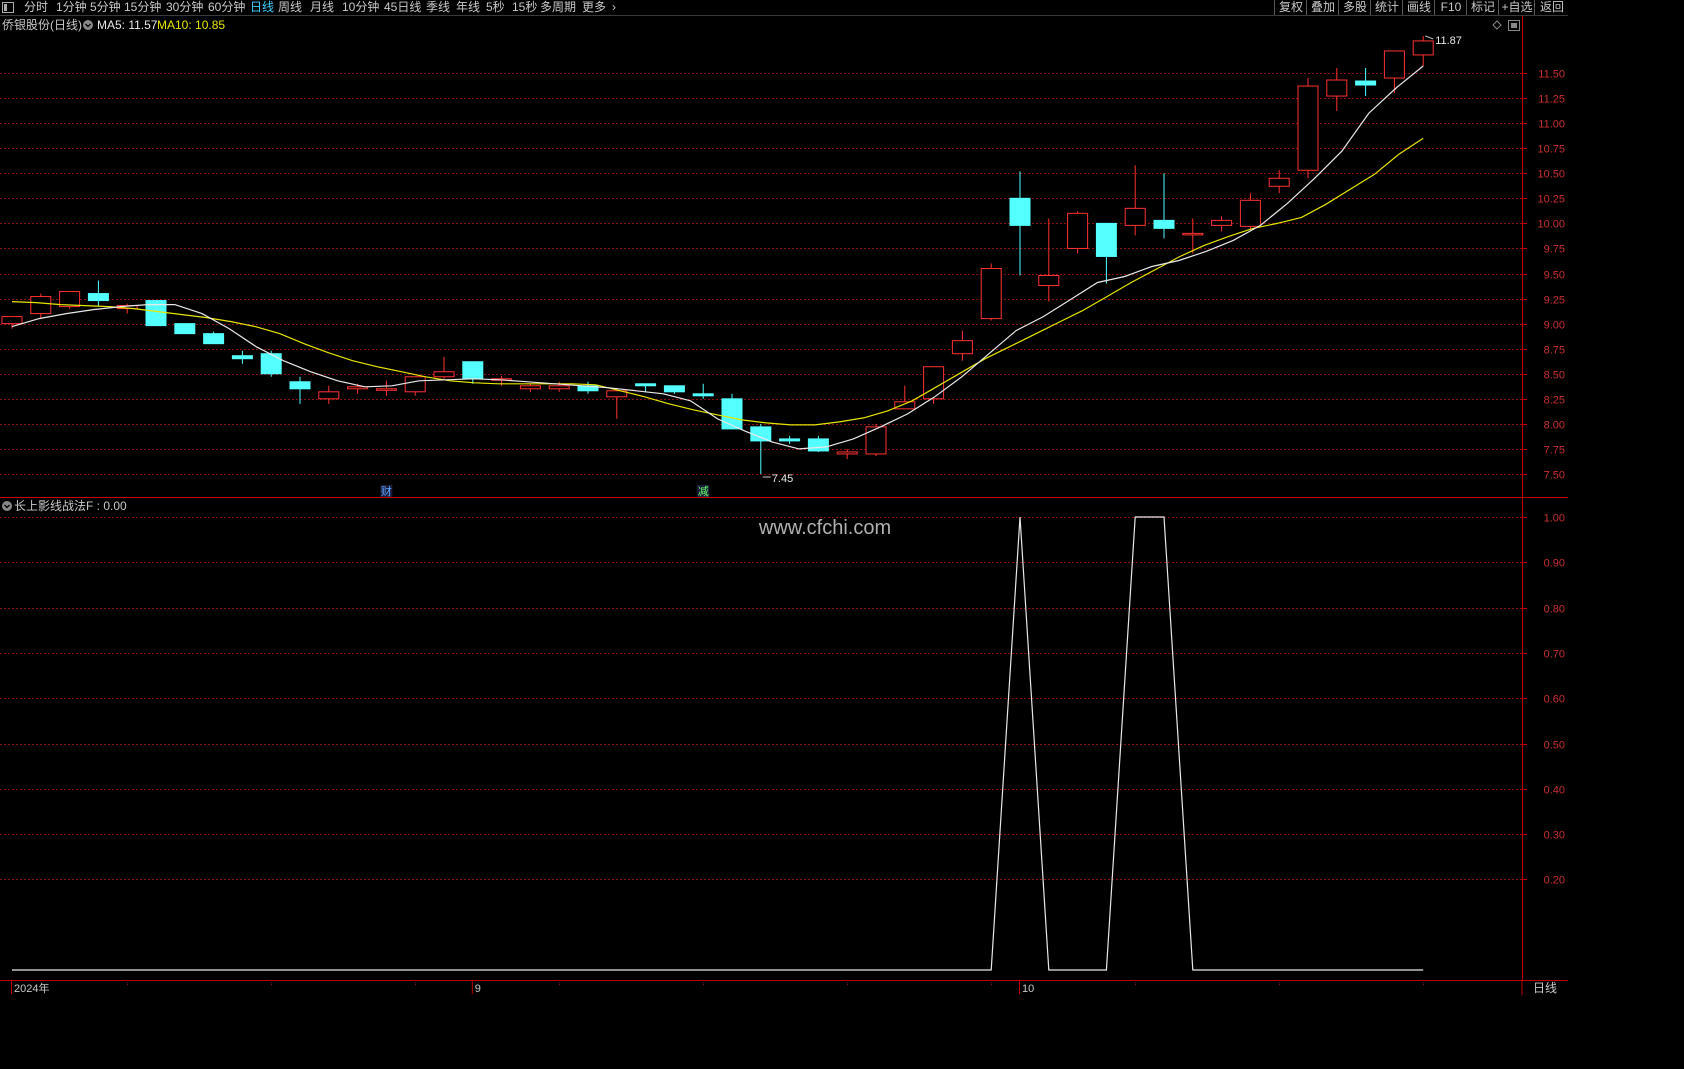 The width and height of the screenshot is (1684, 1069). Describe the element at coordinates (1554, 881) in the screenshot. I see `y-tick-label: 0.20` at that location.